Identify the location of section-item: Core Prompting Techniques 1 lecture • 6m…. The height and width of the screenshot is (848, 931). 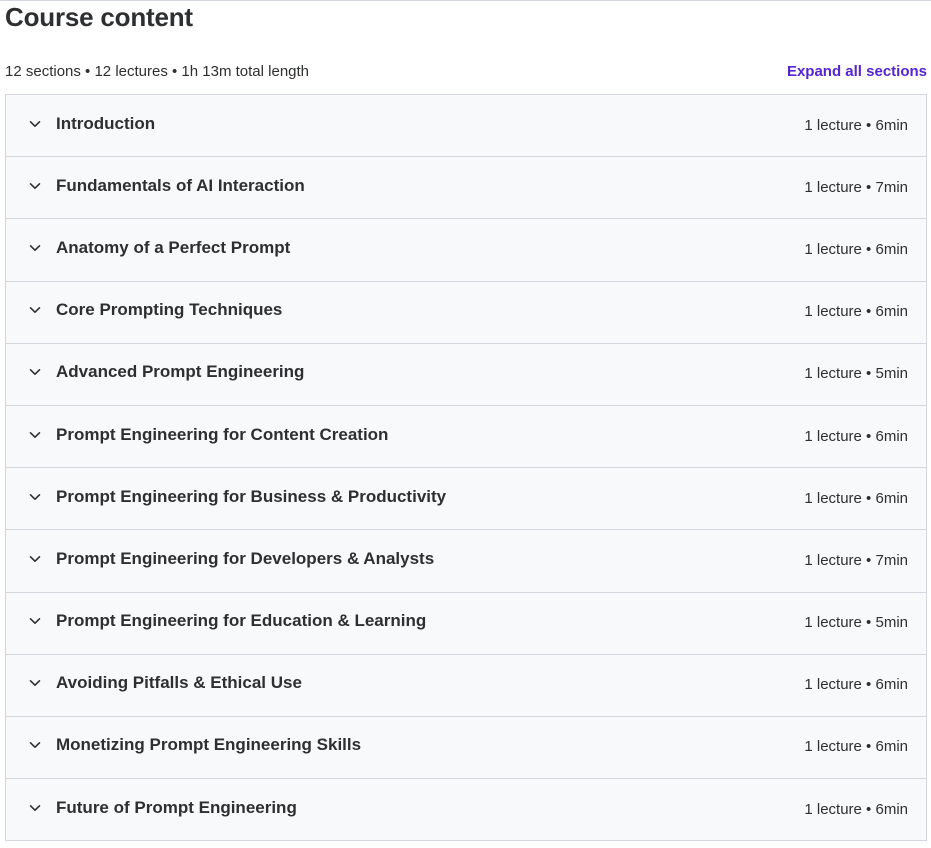
(466, 312).